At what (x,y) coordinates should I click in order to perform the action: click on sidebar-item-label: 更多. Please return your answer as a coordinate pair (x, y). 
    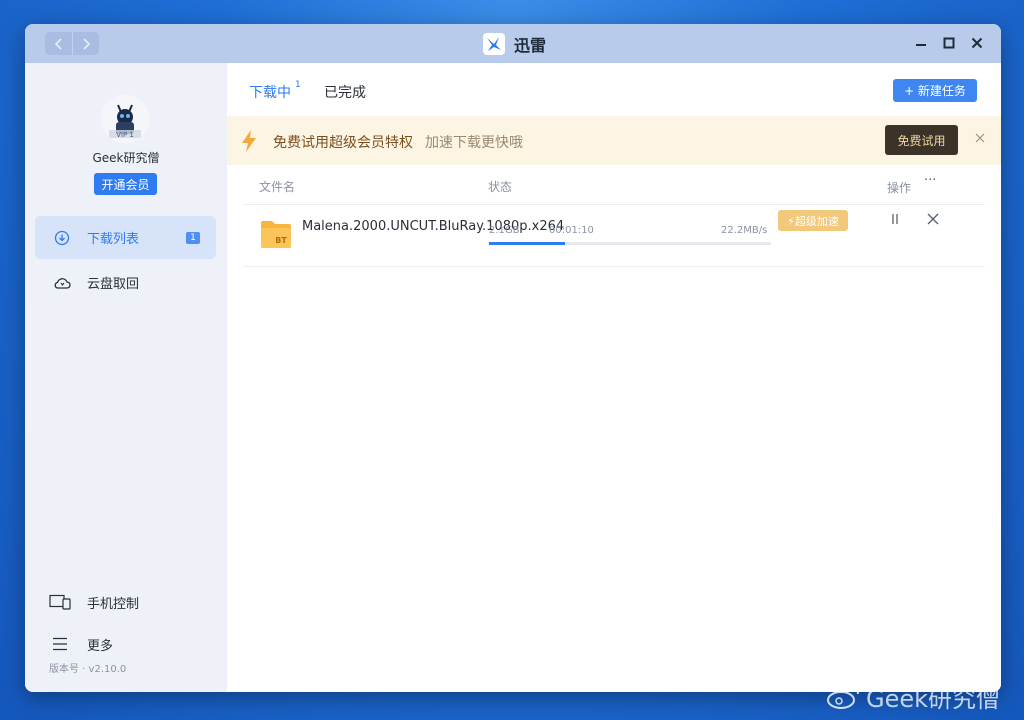
    Looking at the image, I should click on (100, 646).